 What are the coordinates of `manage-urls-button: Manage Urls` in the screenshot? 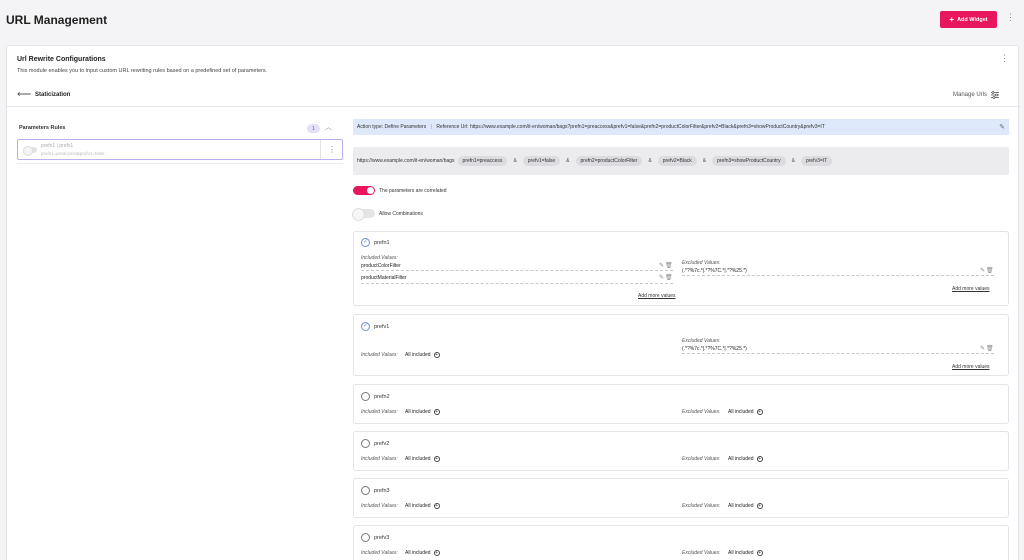 It's located at (976, 95).